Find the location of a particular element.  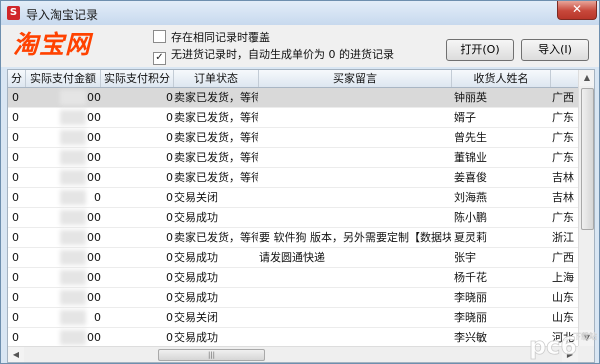

table-row: 0 00 0 交易成功 请发圆通快递 张宇 广西 is located at coordinates (293, 258).